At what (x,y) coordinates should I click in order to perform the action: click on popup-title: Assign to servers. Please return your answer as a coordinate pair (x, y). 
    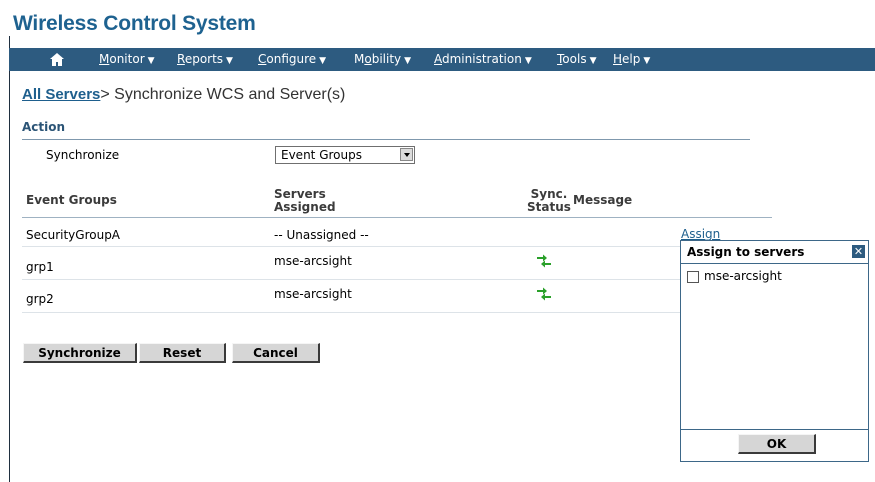
    Looking at the image, I should click on (746, 252).